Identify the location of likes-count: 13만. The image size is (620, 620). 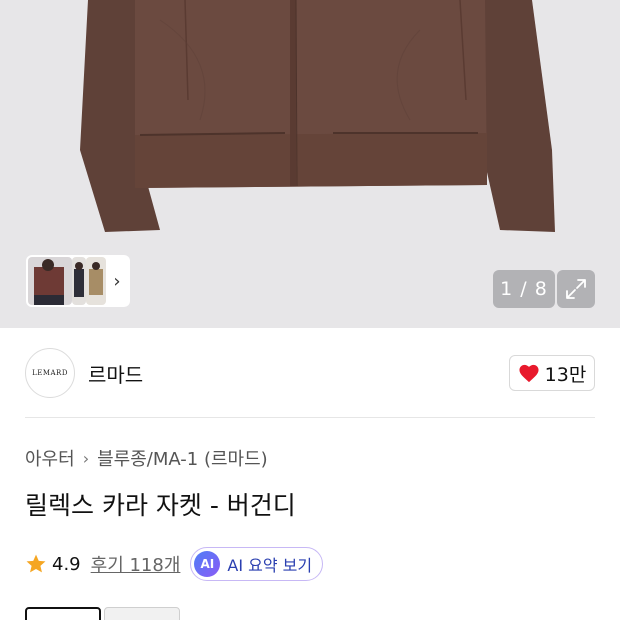
(565, 374).